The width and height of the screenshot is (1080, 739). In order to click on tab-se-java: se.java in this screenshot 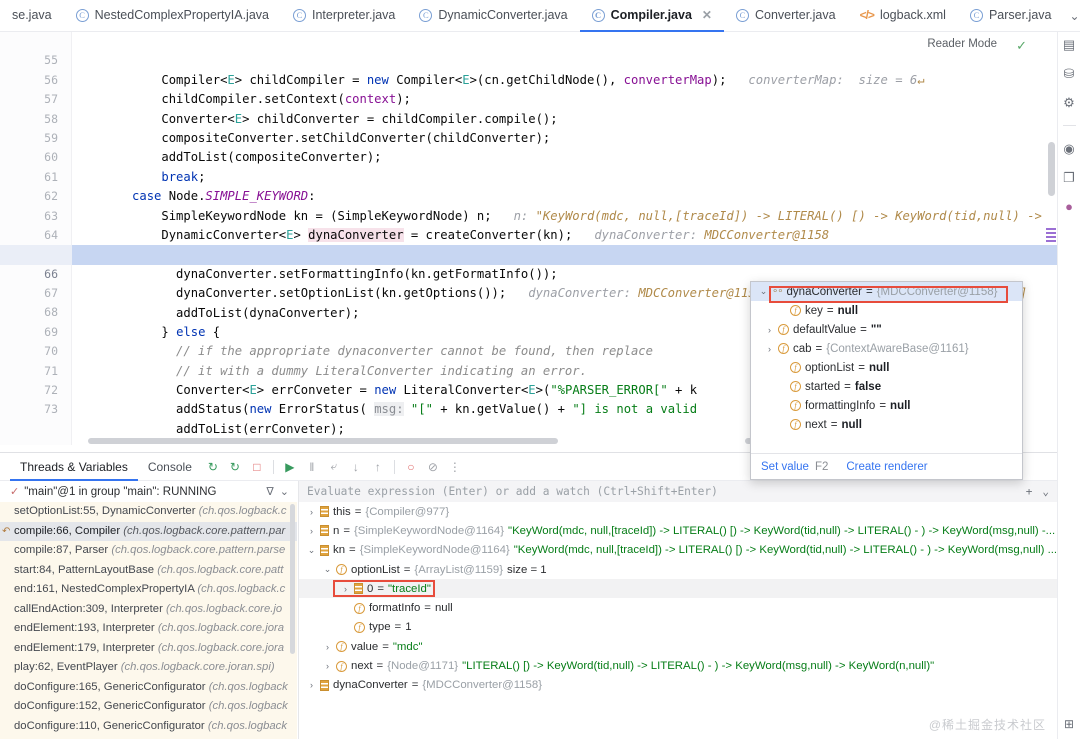, I will do `click(32, 16)`.